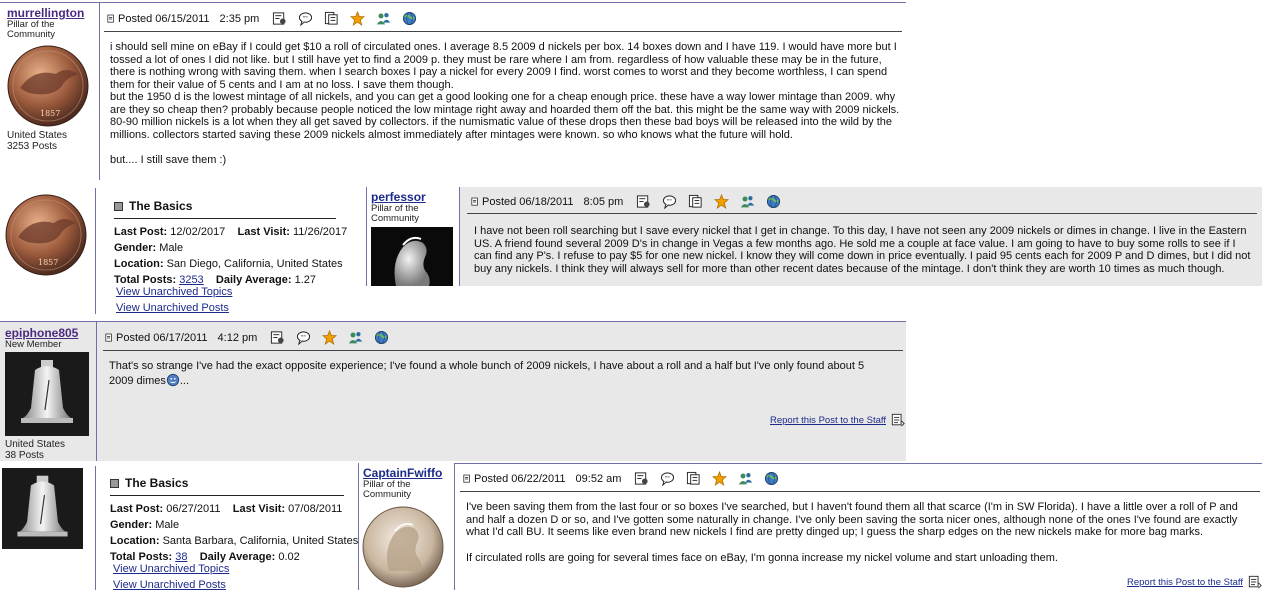 The width and height of the screenshot is (1262, 593). I want to click on label: Gender:, so click(135, 248).